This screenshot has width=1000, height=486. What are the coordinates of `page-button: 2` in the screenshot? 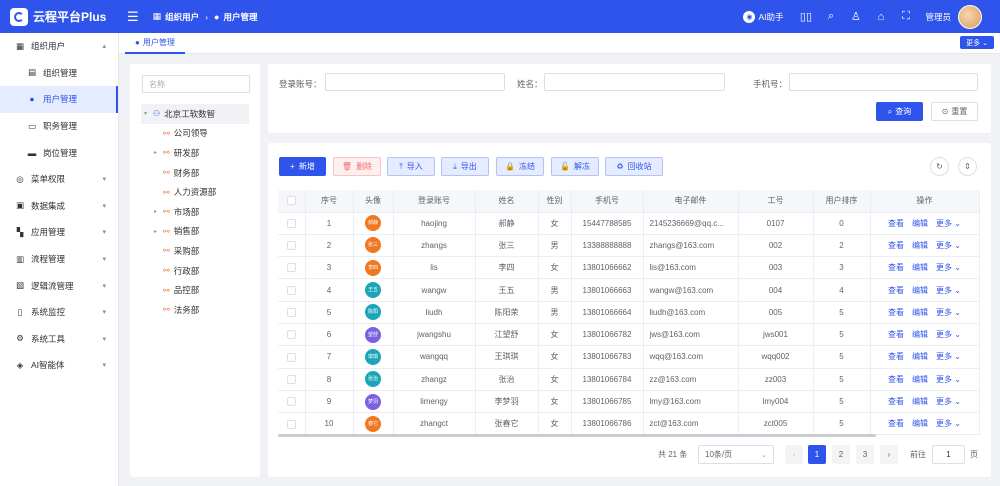 It's located at (841, 454).